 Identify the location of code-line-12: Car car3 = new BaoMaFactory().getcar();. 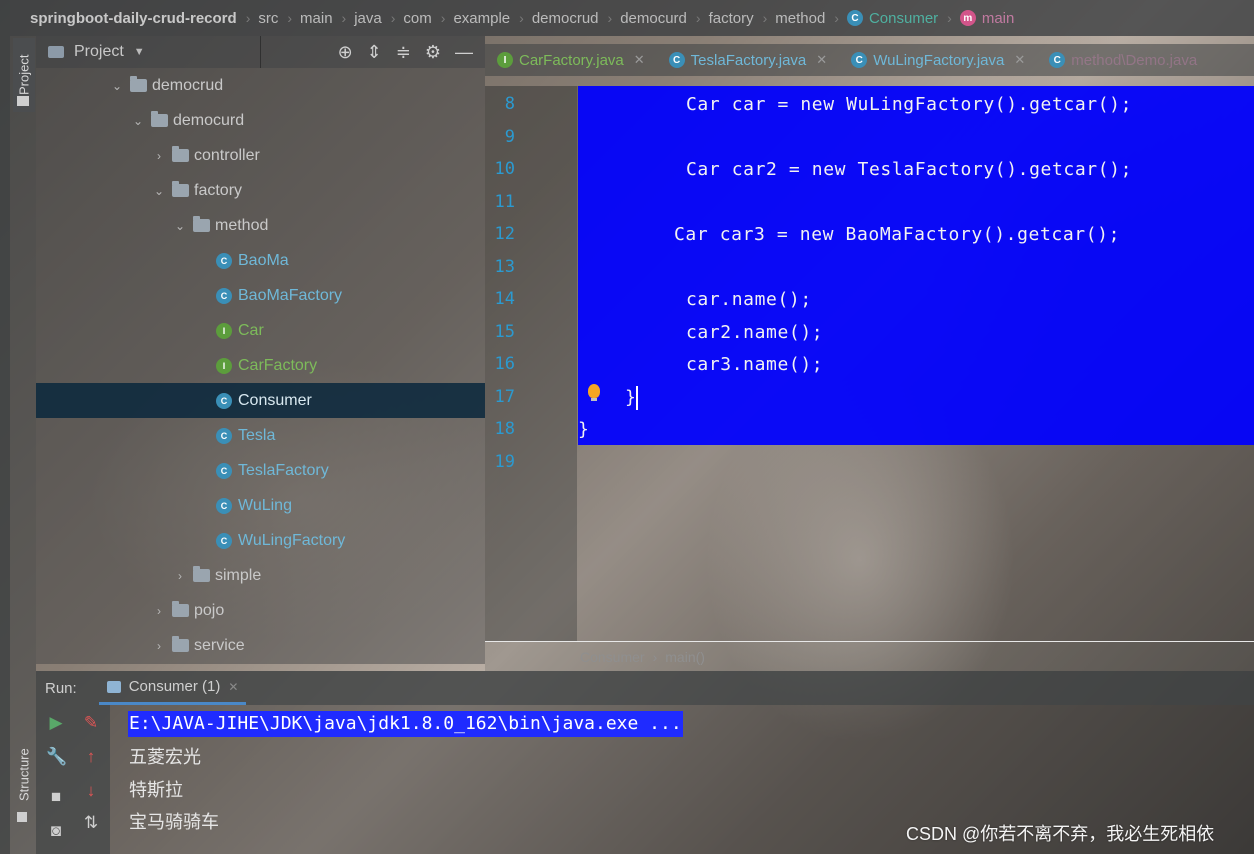
(897, 234).